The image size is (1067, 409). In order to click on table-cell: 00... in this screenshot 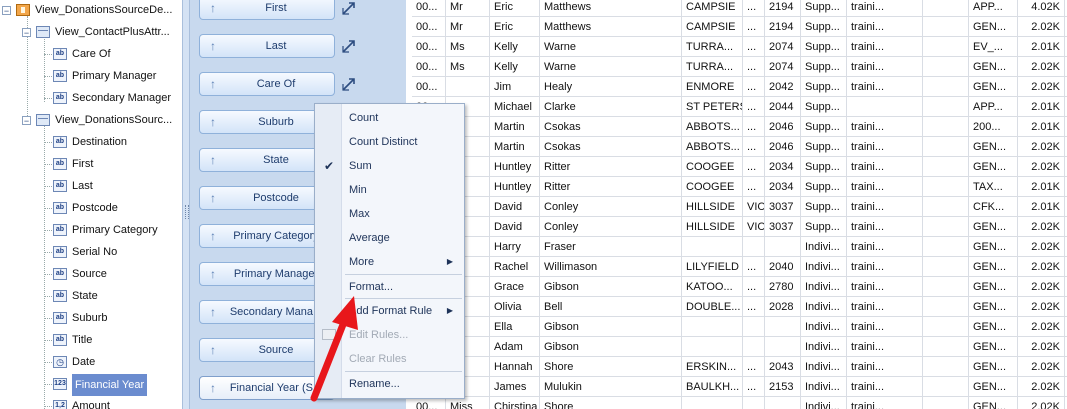, I will do `click(429, 8)`.